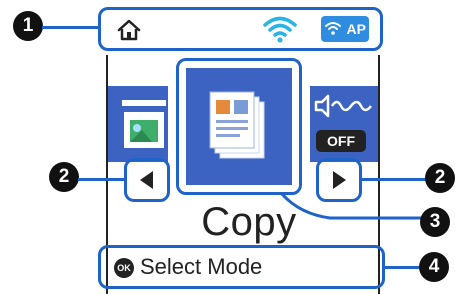  Describe the element at coordinates (101, 179) in the screenshot. I see `callout-2-left-leader` at that location.